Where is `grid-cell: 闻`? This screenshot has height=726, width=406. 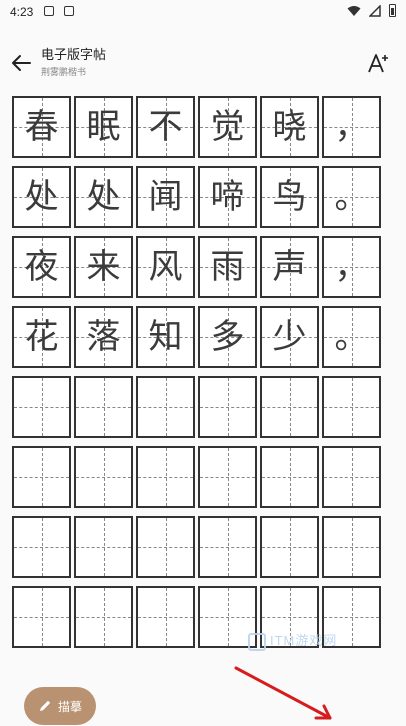 grid-cell: 闻 is located at coordinates (165, 197).